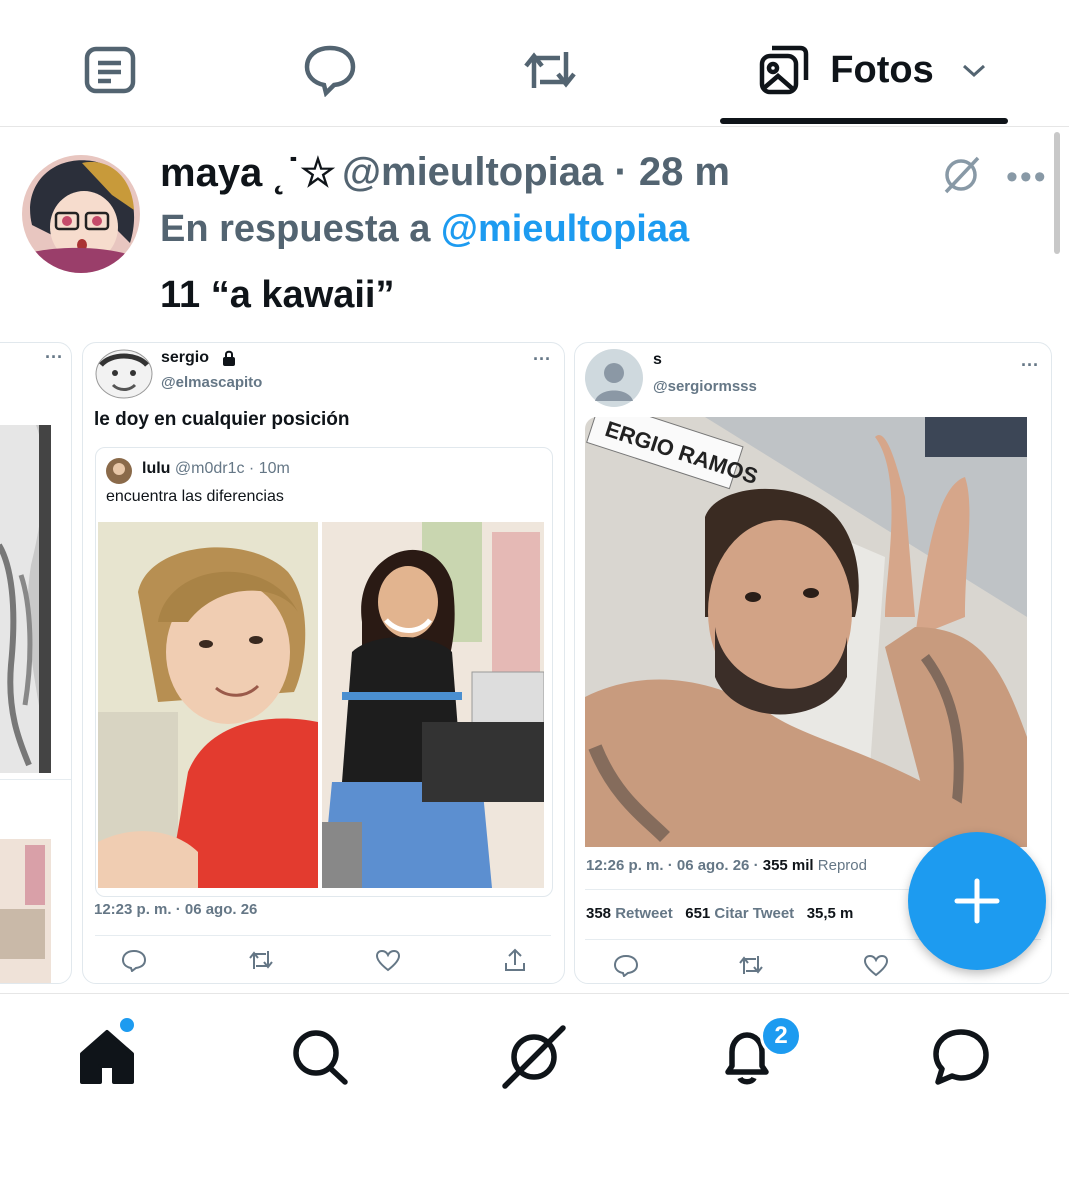 The height and width of the screenshot is (1201, 1069). I want to click on messages-icon, so click(961, 1057).